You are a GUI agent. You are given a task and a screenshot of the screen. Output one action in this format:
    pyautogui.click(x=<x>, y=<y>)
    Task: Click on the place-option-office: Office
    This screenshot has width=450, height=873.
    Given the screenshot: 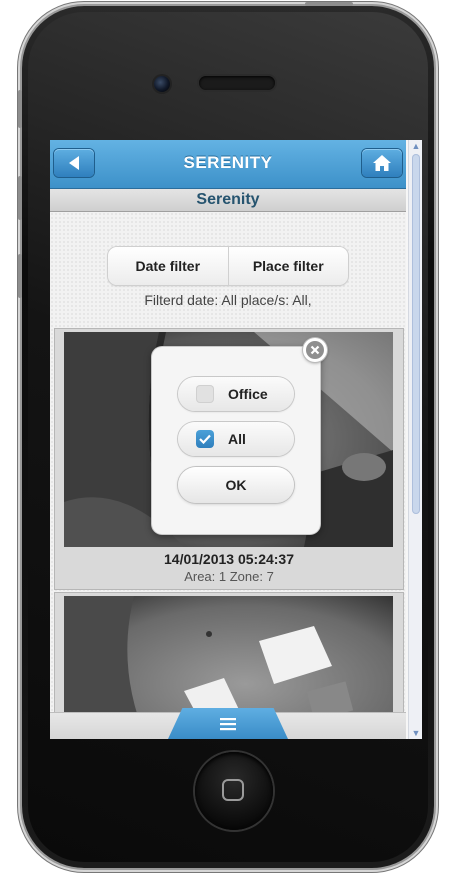 What is the action you would take?
    pyautogui.click(x=236, y=394)
    